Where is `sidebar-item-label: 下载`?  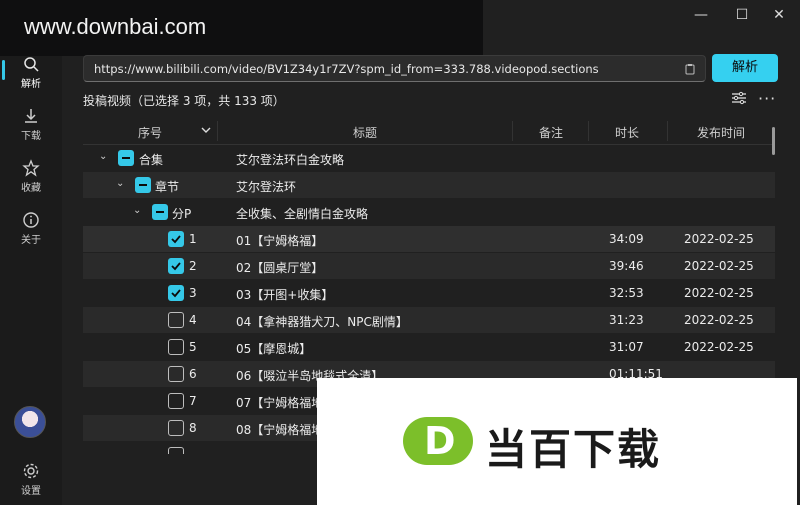 sidebar-item-label: 下载 is located at coordinates (31, 136).